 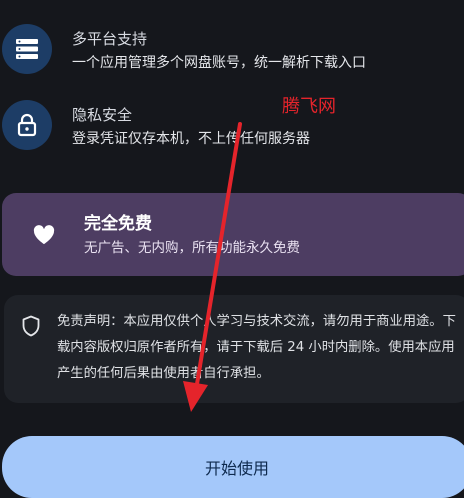 I want to click on watermark-text: 腾飞网, so click(x=309, y=106).